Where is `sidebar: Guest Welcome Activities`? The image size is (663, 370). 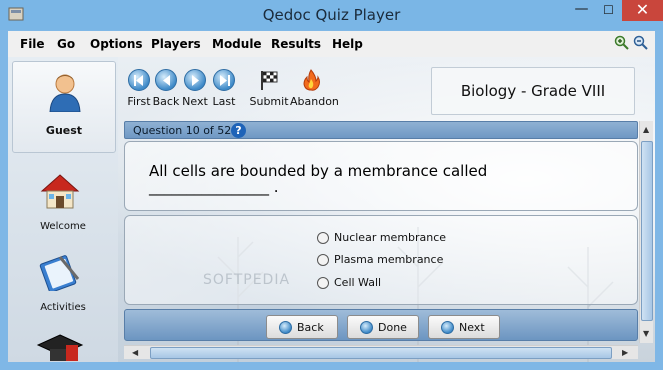 sidebar: Guest Welcome Activities is located at coordinates (63, 209).